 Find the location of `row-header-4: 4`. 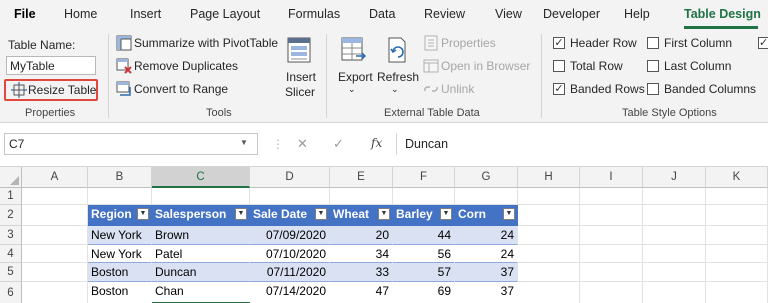

row-header-4: 4 is located at coordinates (11, 254).